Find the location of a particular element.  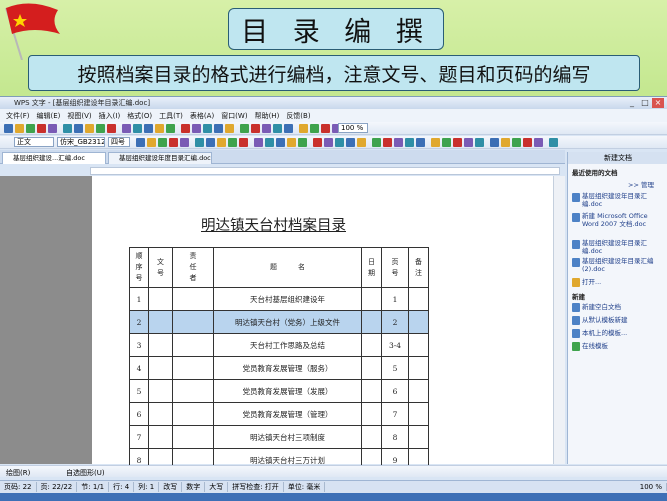

close-button: × is located at coordinates (658, 103).